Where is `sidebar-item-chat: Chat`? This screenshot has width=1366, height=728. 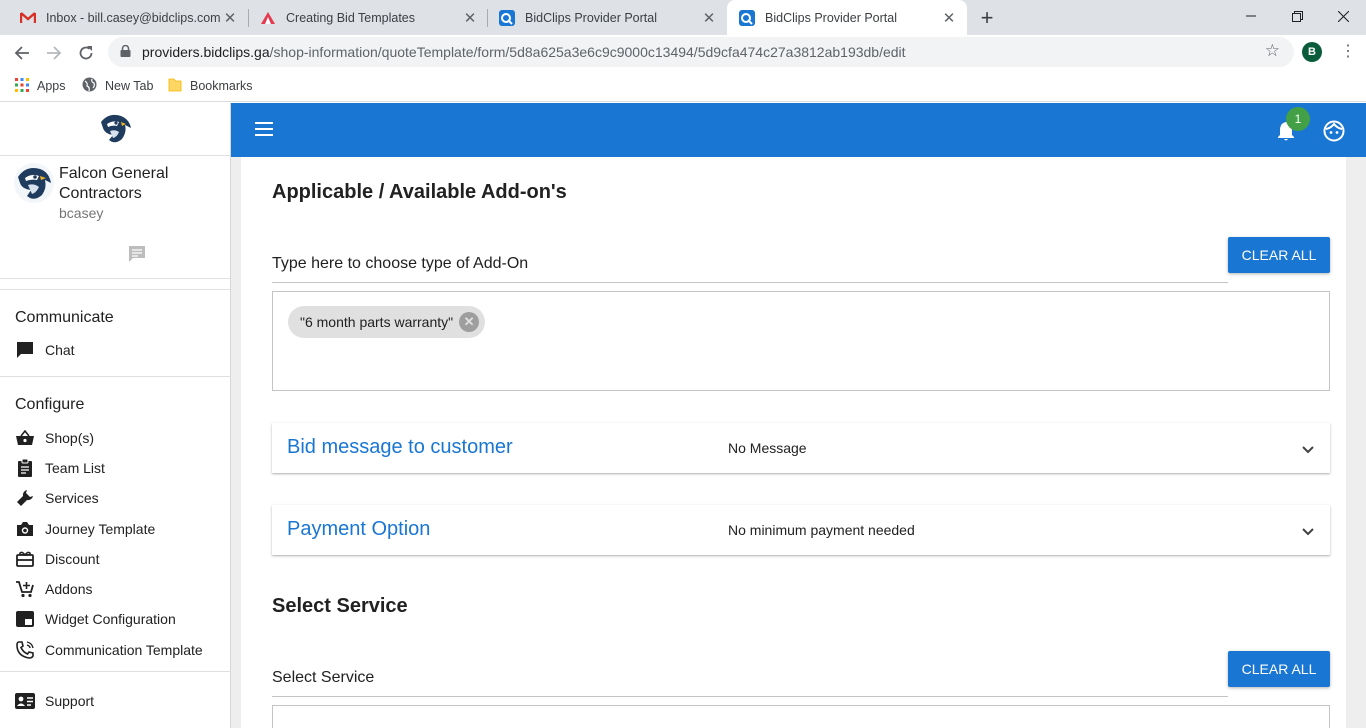
sidebar-item-chat: Chat is located at coordinates (120, 350).